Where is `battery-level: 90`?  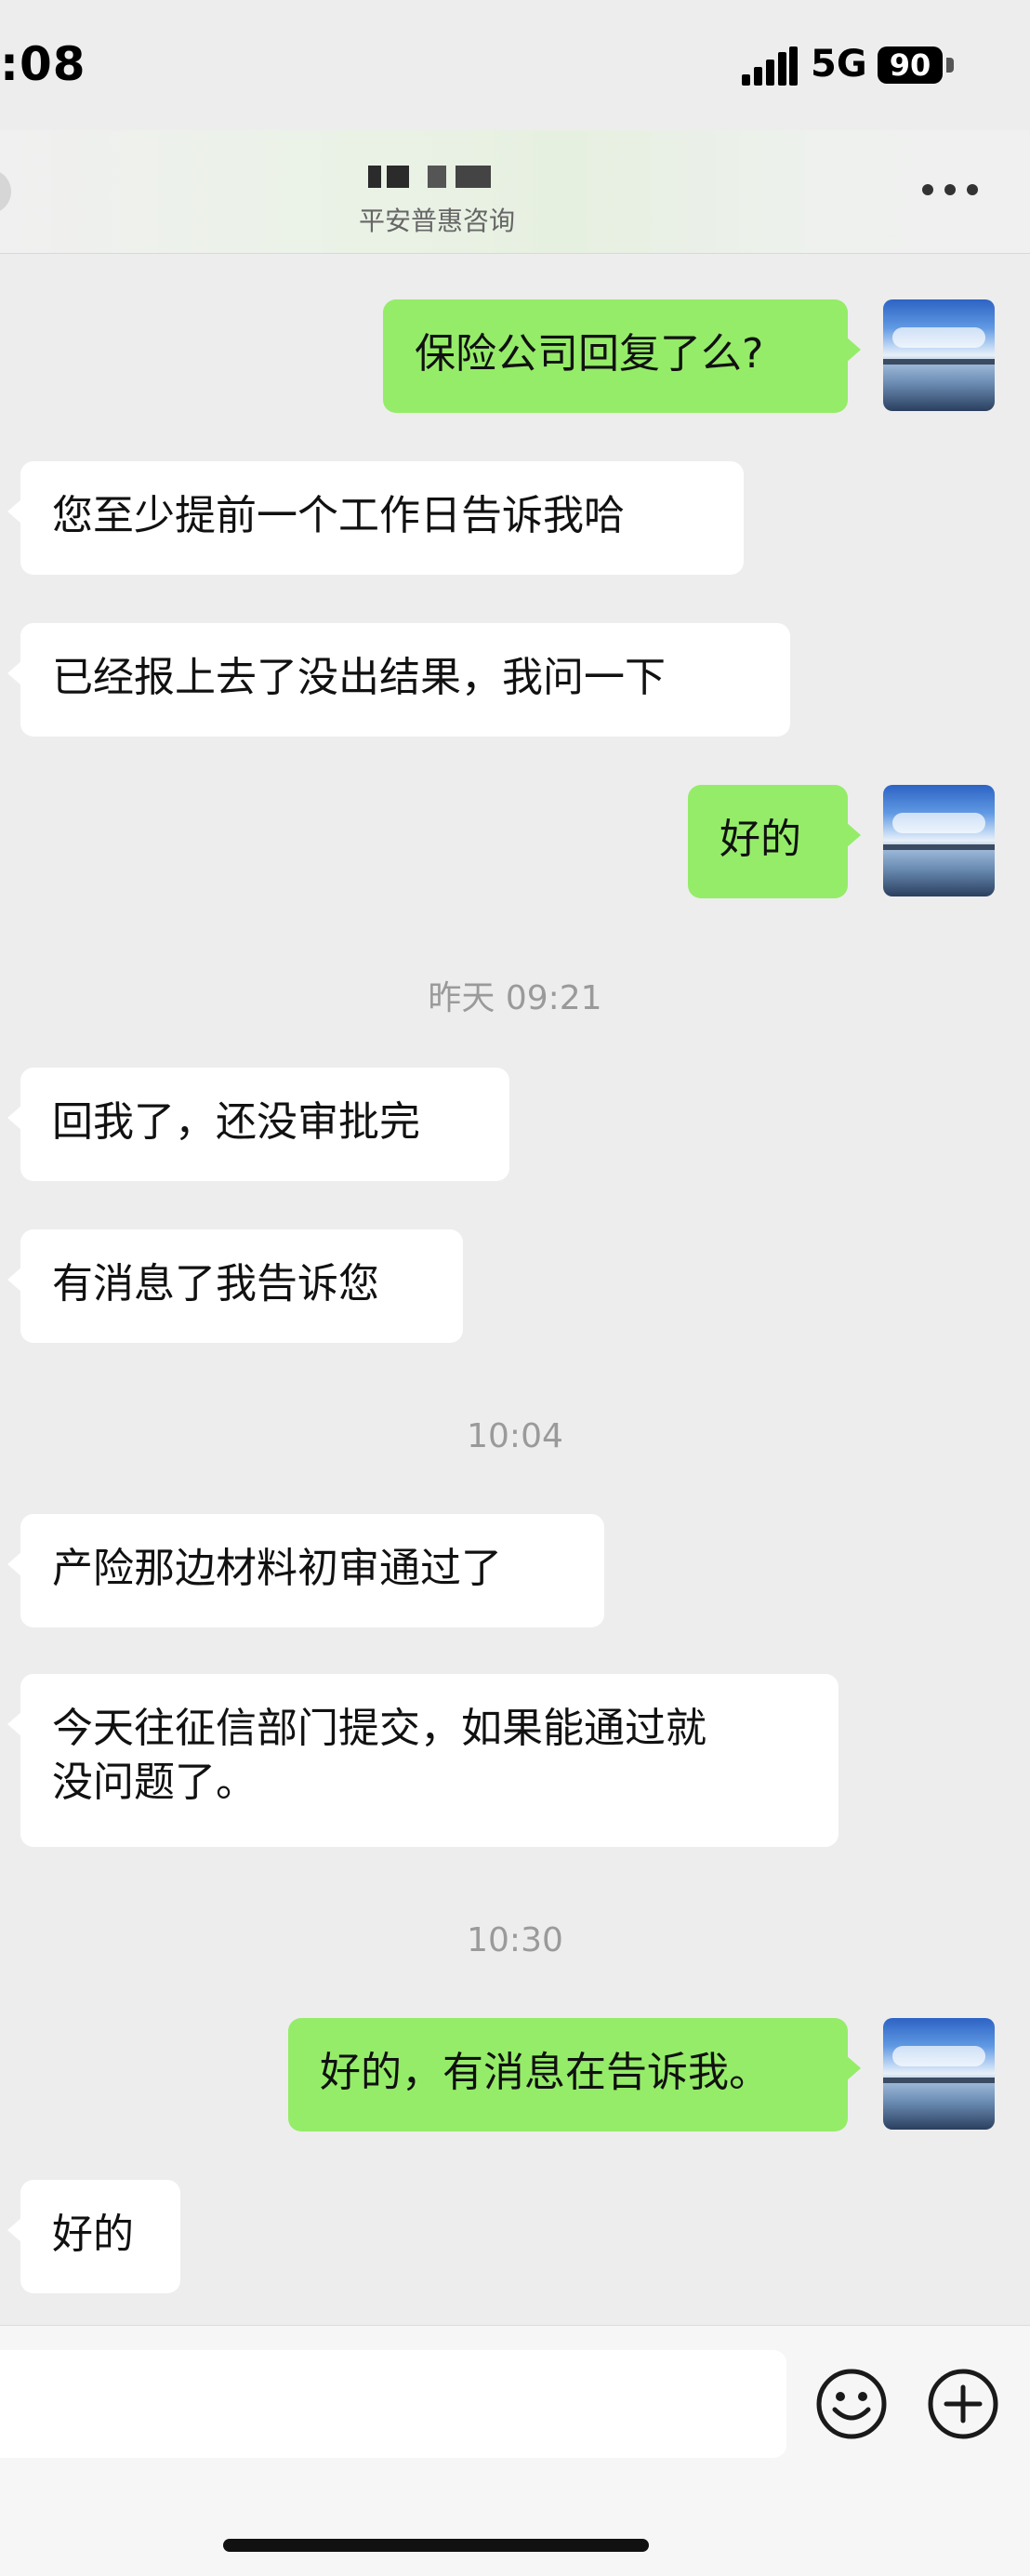 battery-level: 90 is located at coordinates (910, 65).